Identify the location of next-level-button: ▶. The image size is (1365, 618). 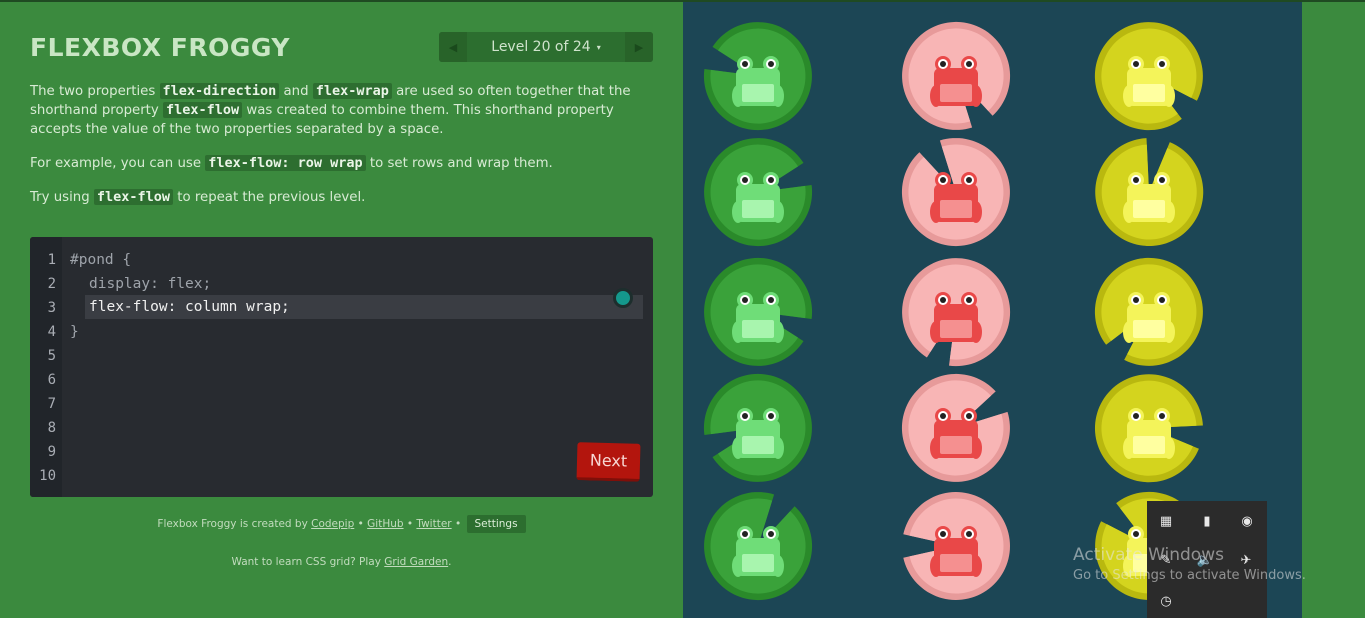
(639, 47).